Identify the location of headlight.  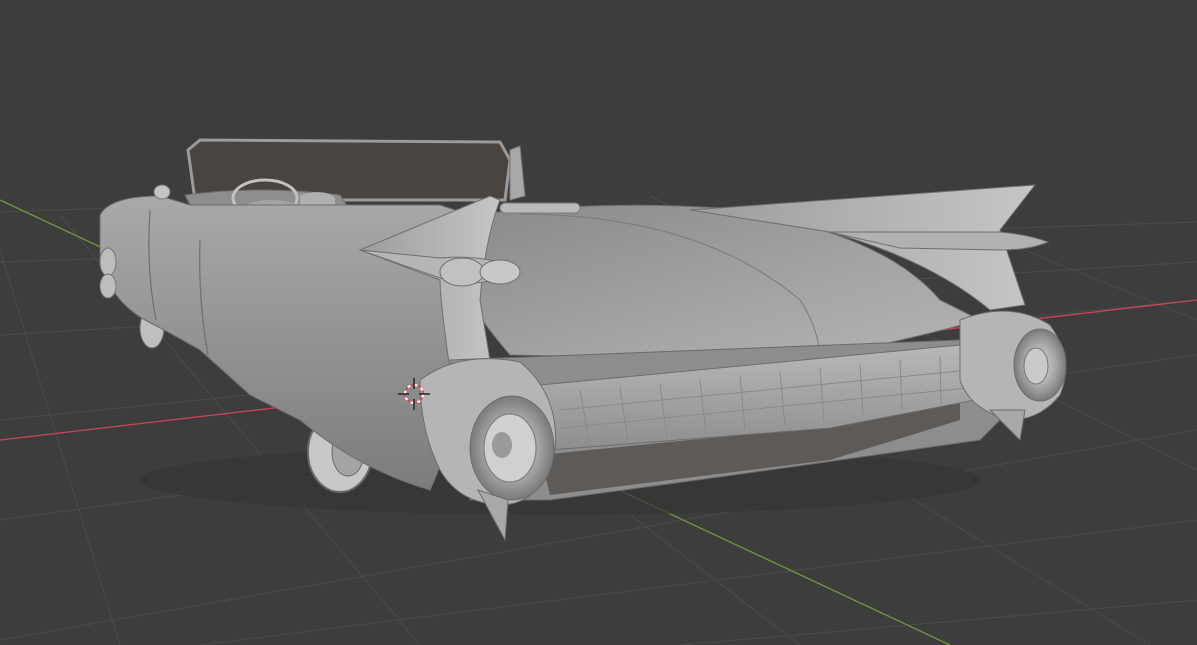
(108, 262).